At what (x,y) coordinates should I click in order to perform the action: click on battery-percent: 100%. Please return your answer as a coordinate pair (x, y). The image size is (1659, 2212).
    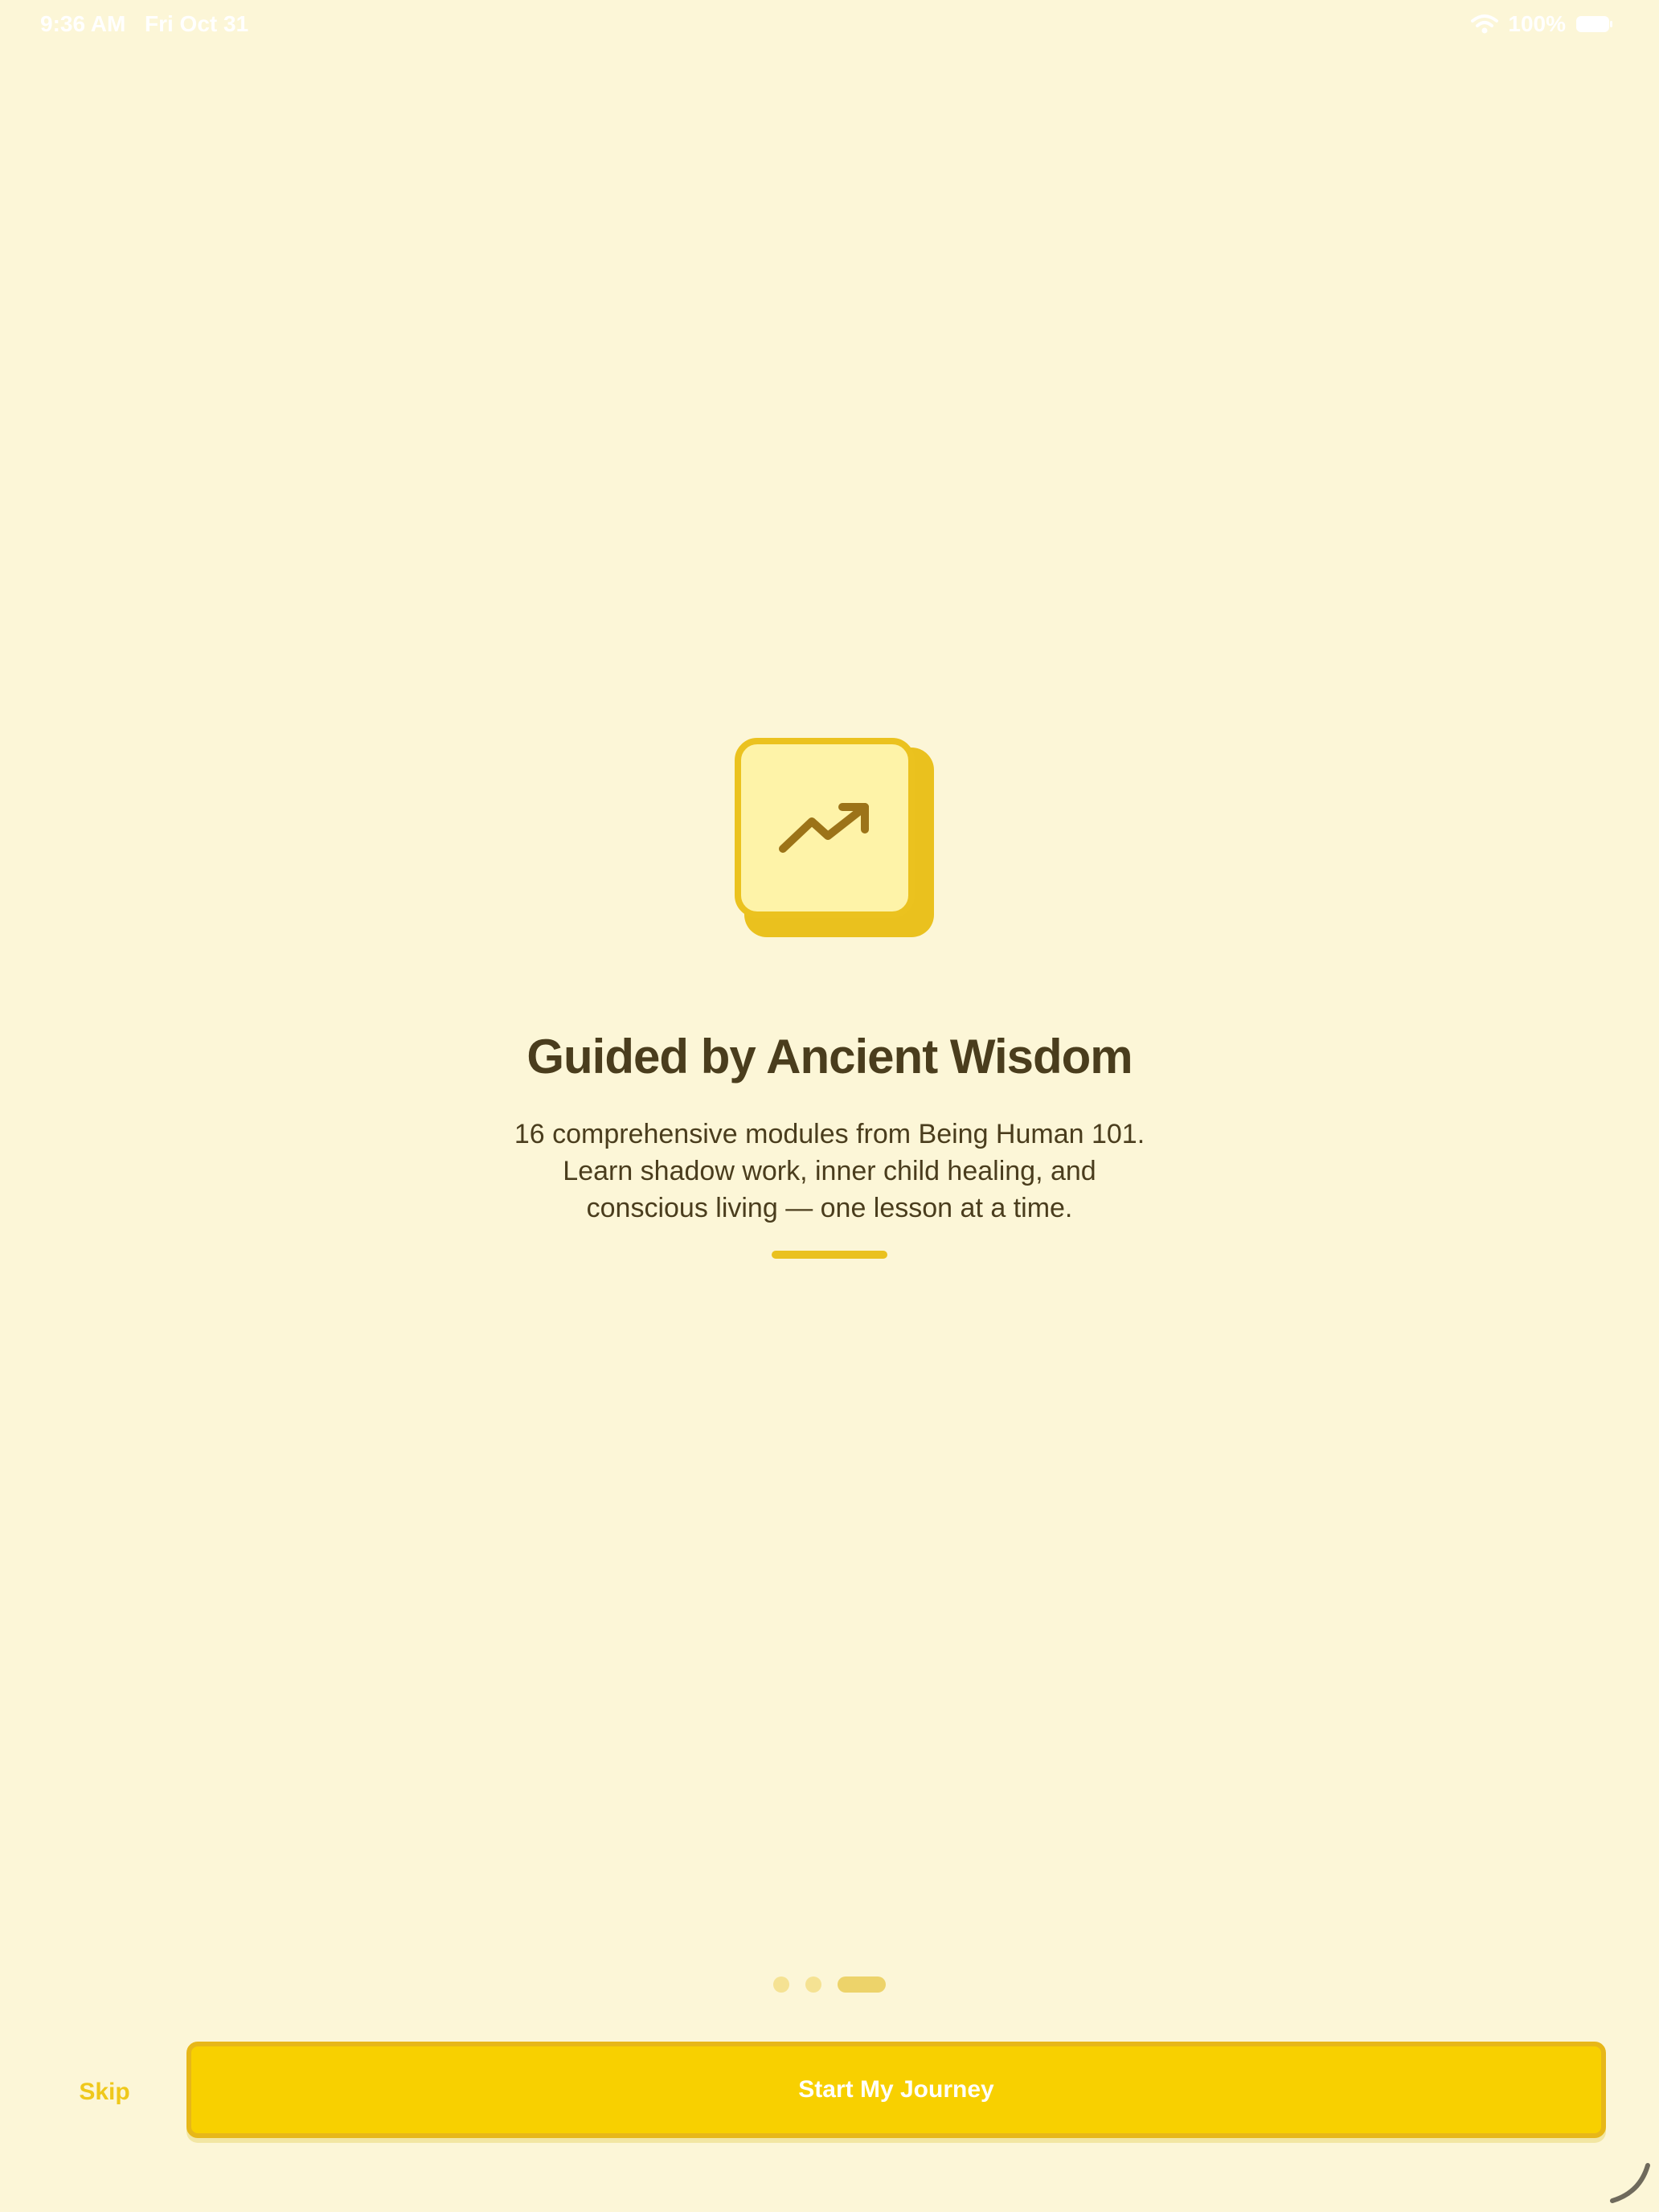
    Looking at the image, I should click on (1537, 23).